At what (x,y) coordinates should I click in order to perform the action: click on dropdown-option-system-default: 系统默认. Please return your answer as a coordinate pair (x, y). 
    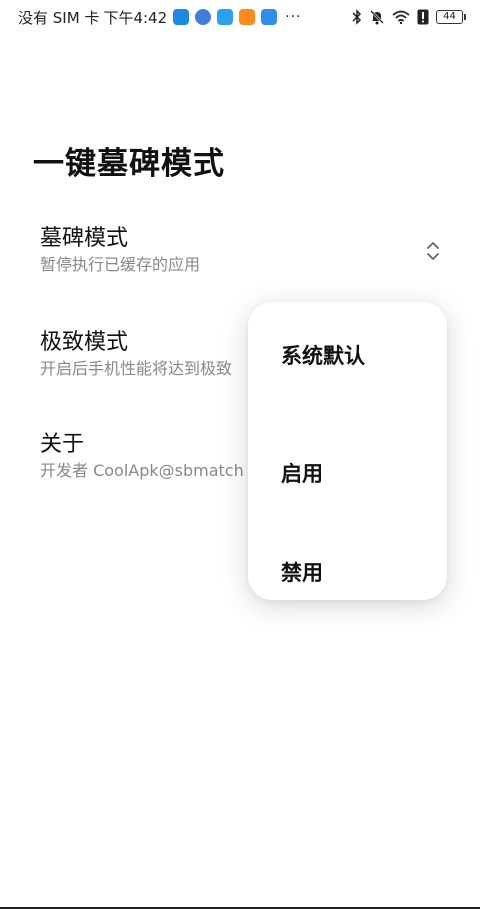
    Looking at the image, I should click on (347, 355).